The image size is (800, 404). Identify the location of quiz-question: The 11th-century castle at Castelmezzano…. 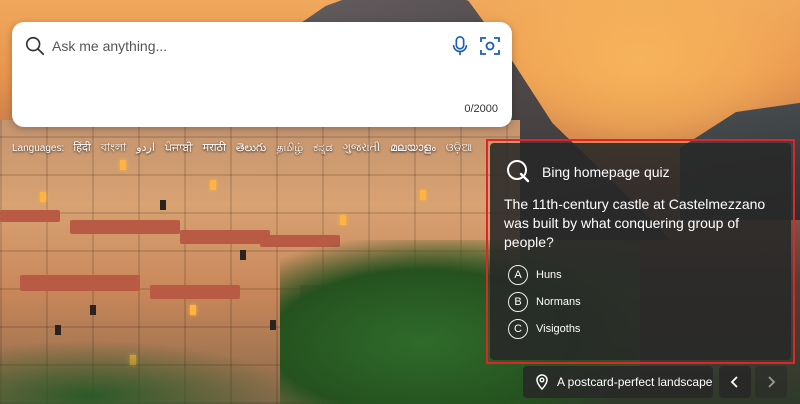
(635, 223).